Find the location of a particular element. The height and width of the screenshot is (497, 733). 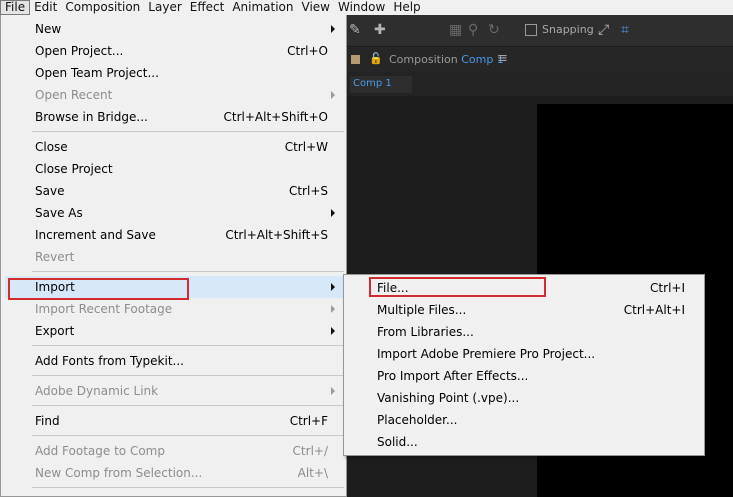

shape-icon: ▦ is located at coordinates (455, 30).